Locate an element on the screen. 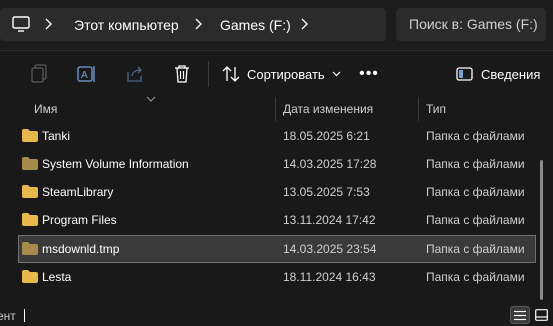 The width and height of the screenshot is (553, 326). file-date: 13.11.2024 17:42 is located at coordinates (329, 220).